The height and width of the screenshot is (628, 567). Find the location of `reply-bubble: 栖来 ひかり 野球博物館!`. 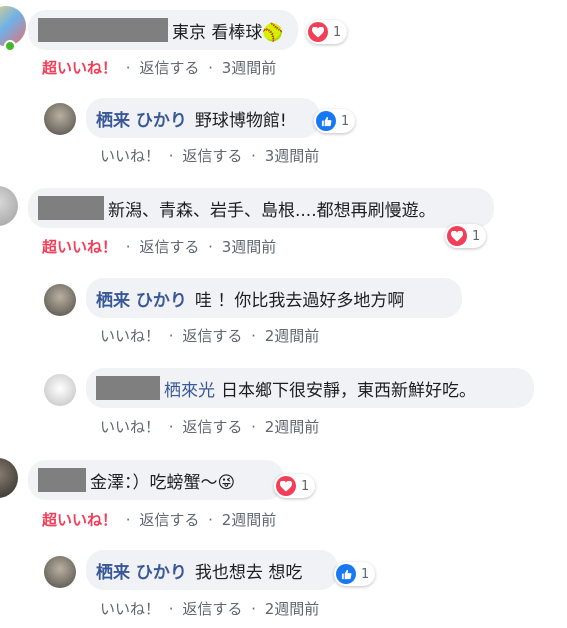

reply-bubble: 栖来 ひかり 野球博物館! is located at coordinates (203, 118).